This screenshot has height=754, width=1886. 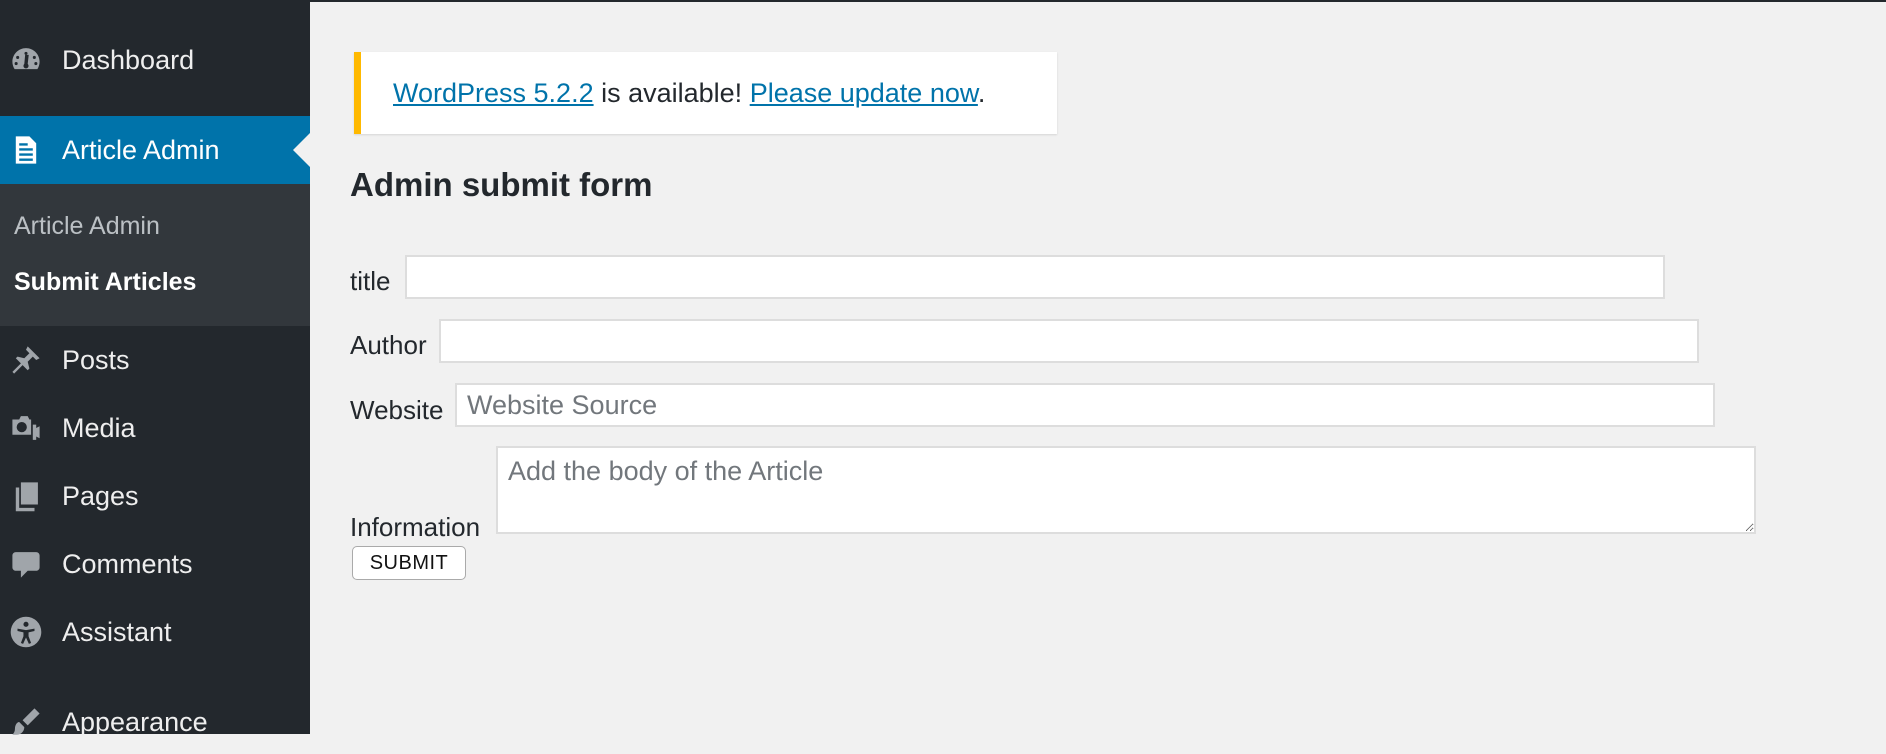 What do you see at coordinates (370, 281) in the screenshot?
I see `title-label: title` at bounding box center [370, 281].